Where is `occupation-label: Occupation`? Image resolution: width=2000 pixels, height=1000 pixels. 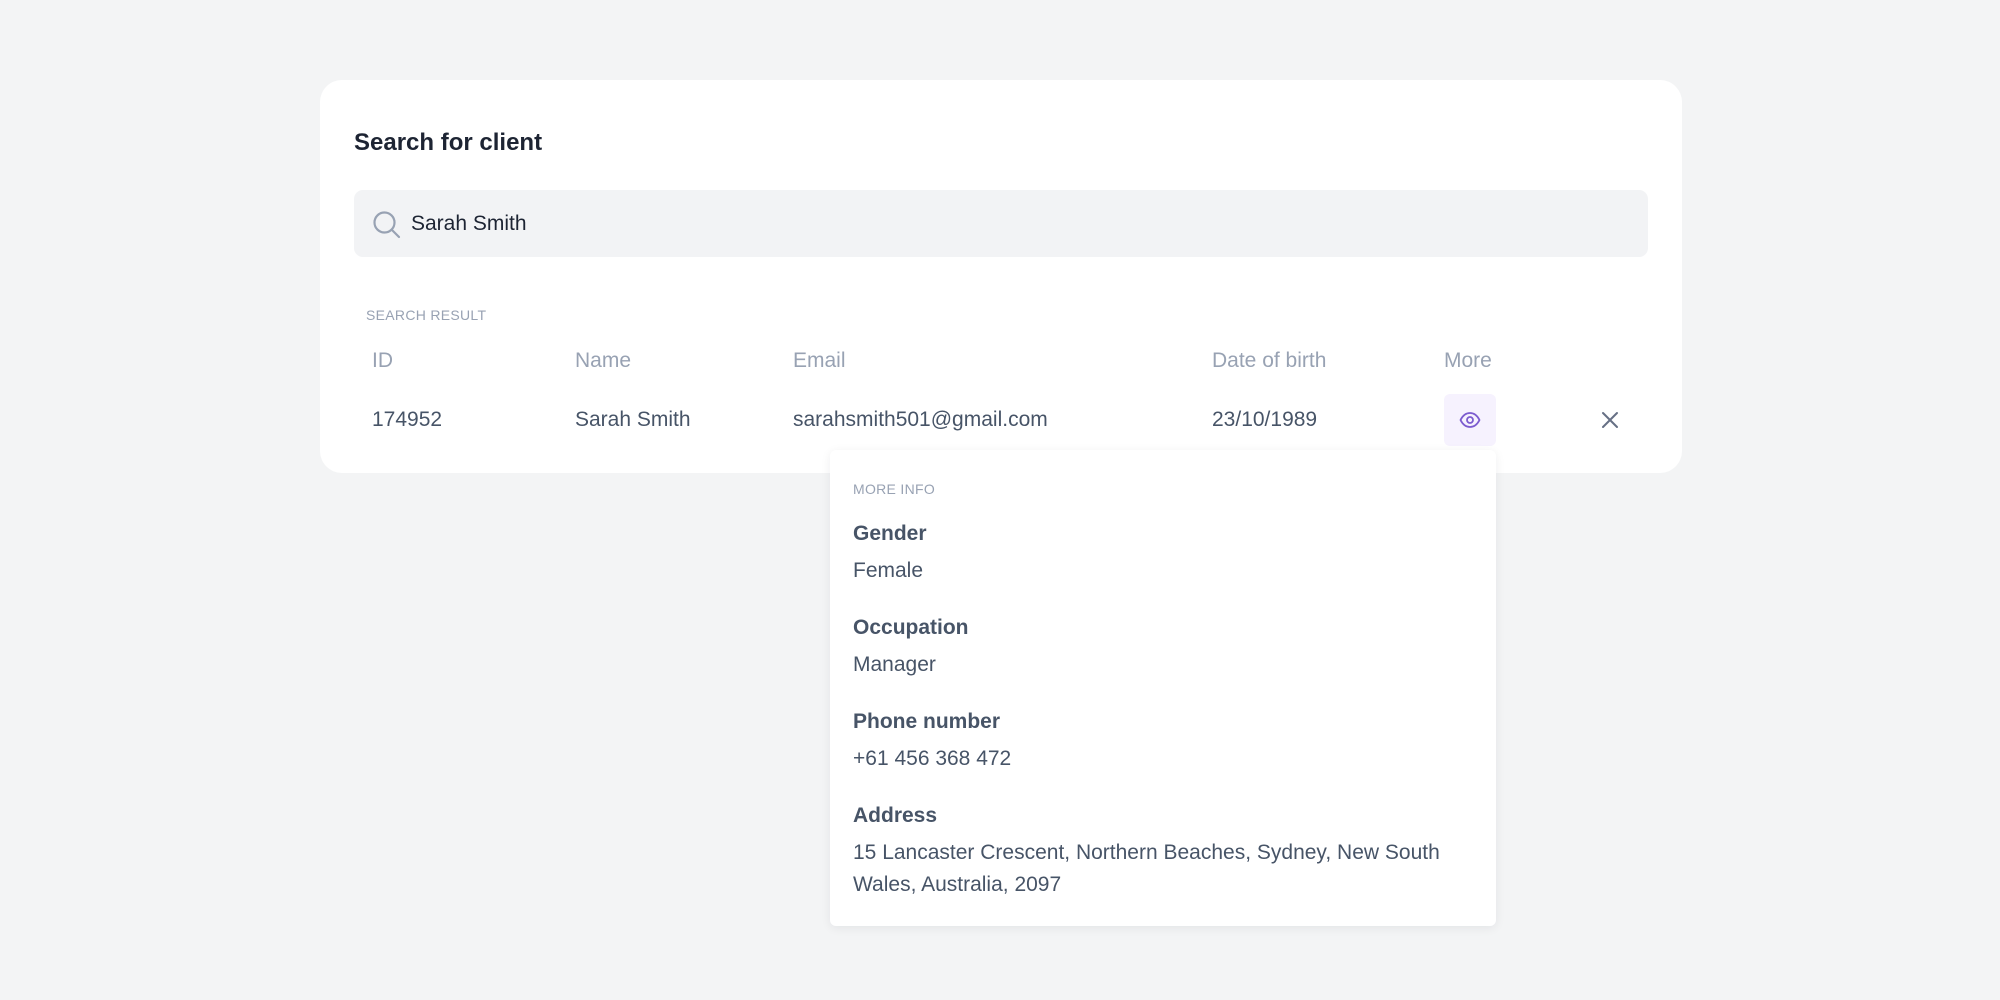 occupation-label: Occupation is located at coordinates (911, 627).